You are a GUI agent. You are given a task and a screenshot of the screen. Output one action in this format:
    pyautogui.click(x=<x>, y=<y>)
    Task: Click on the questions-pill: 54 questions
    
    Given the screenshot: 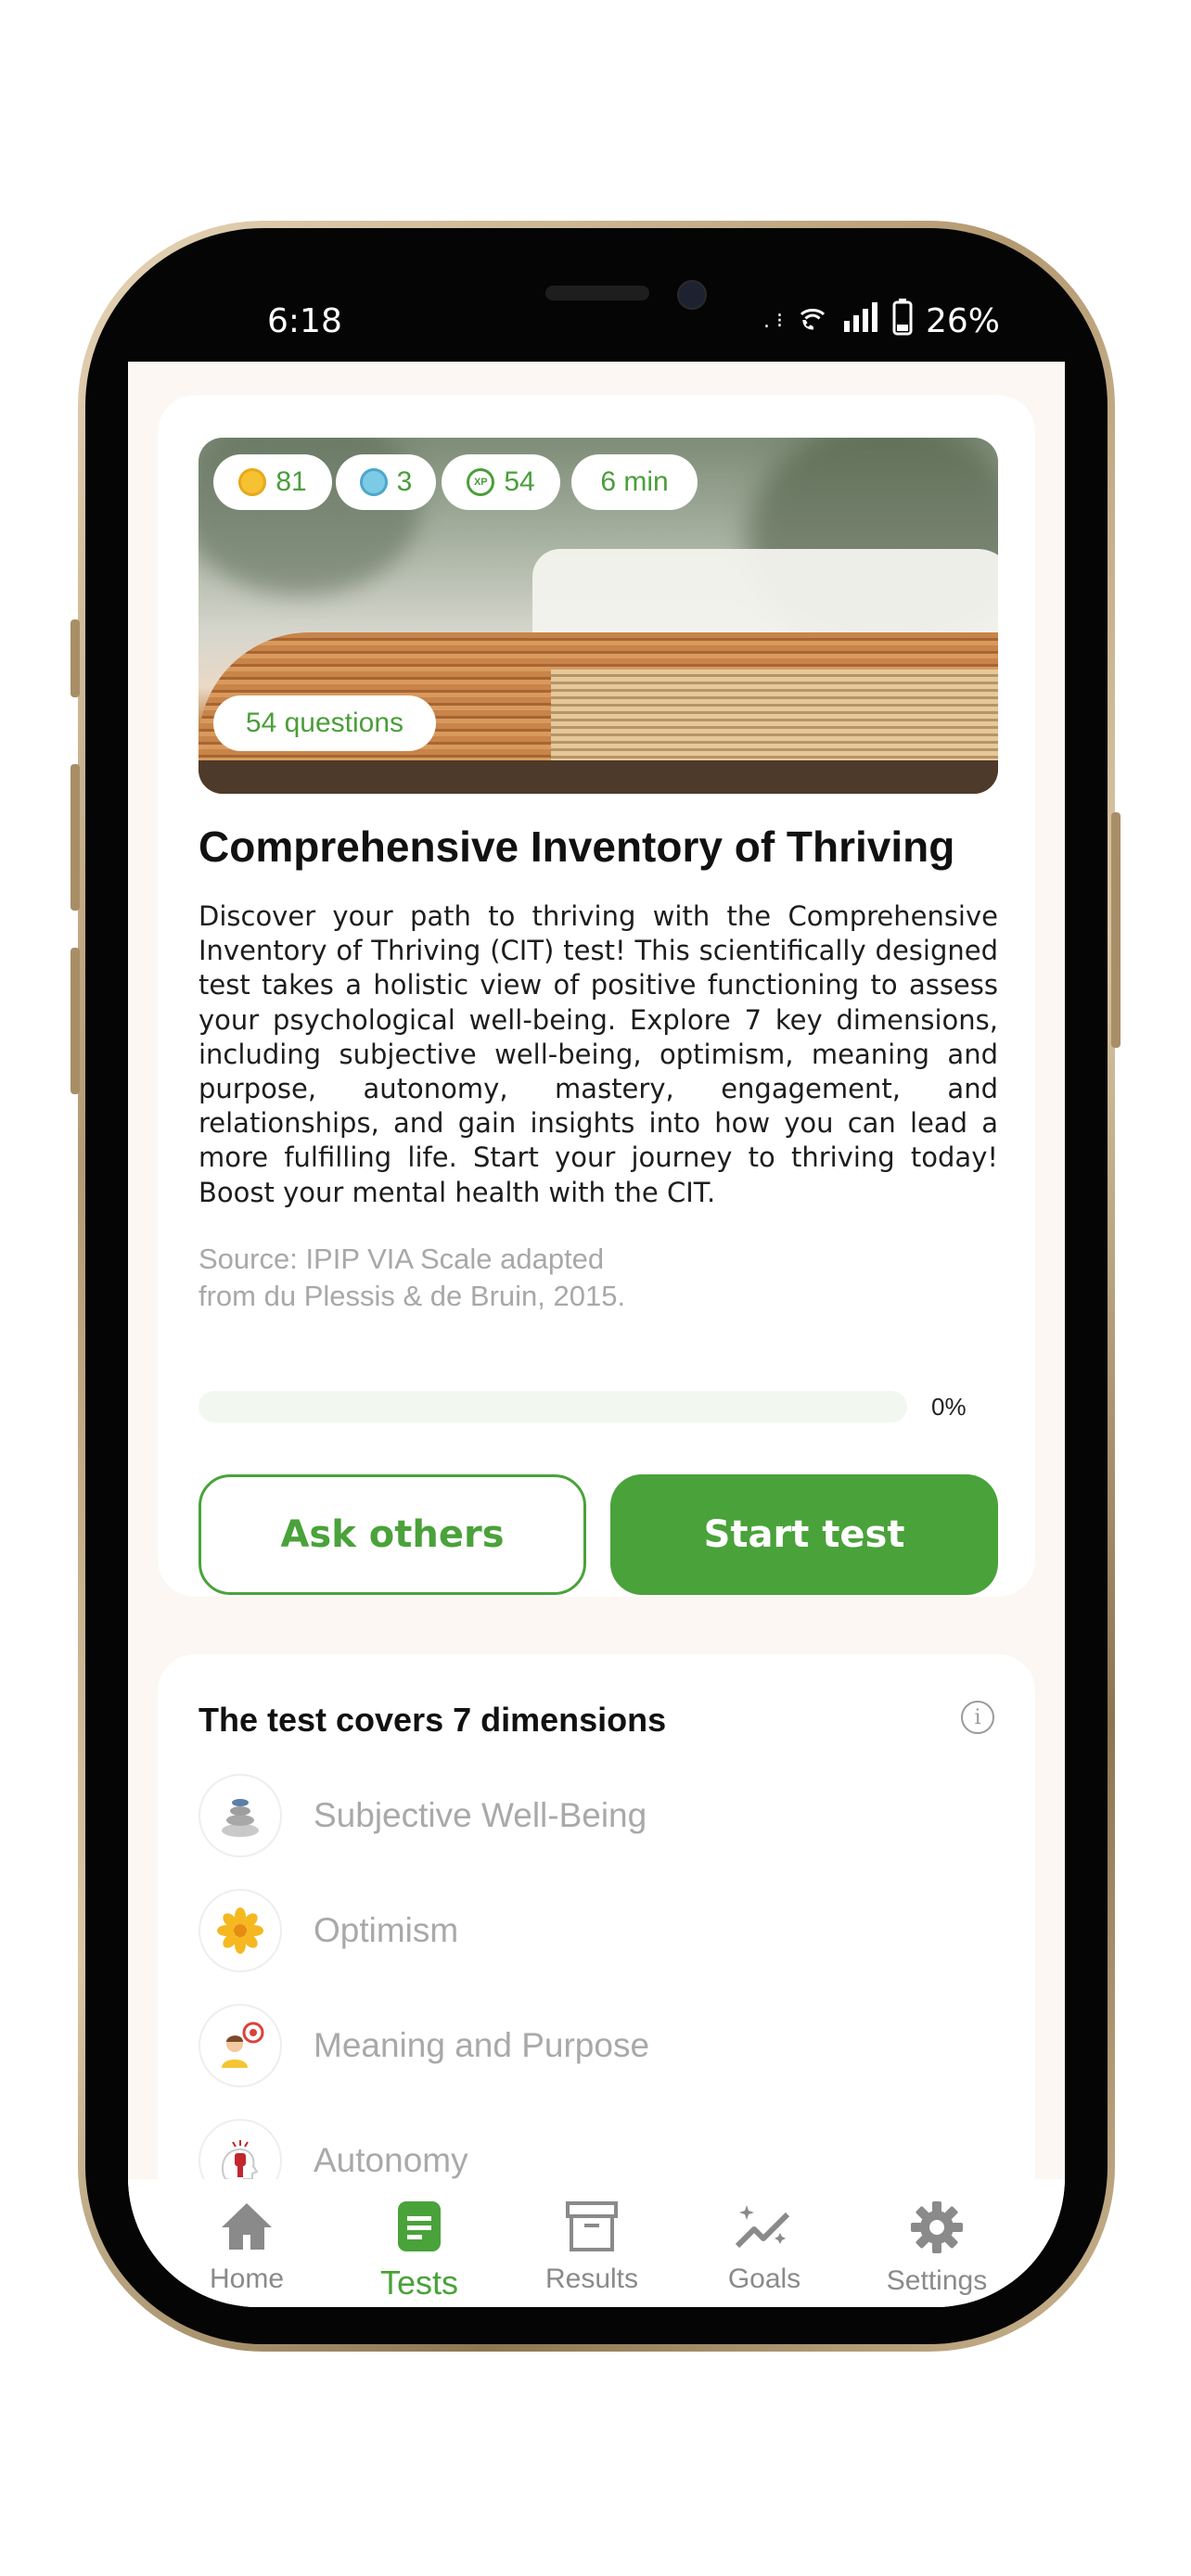 What is the action you would take?
    pyautogui.click(x=324, y=723)
    